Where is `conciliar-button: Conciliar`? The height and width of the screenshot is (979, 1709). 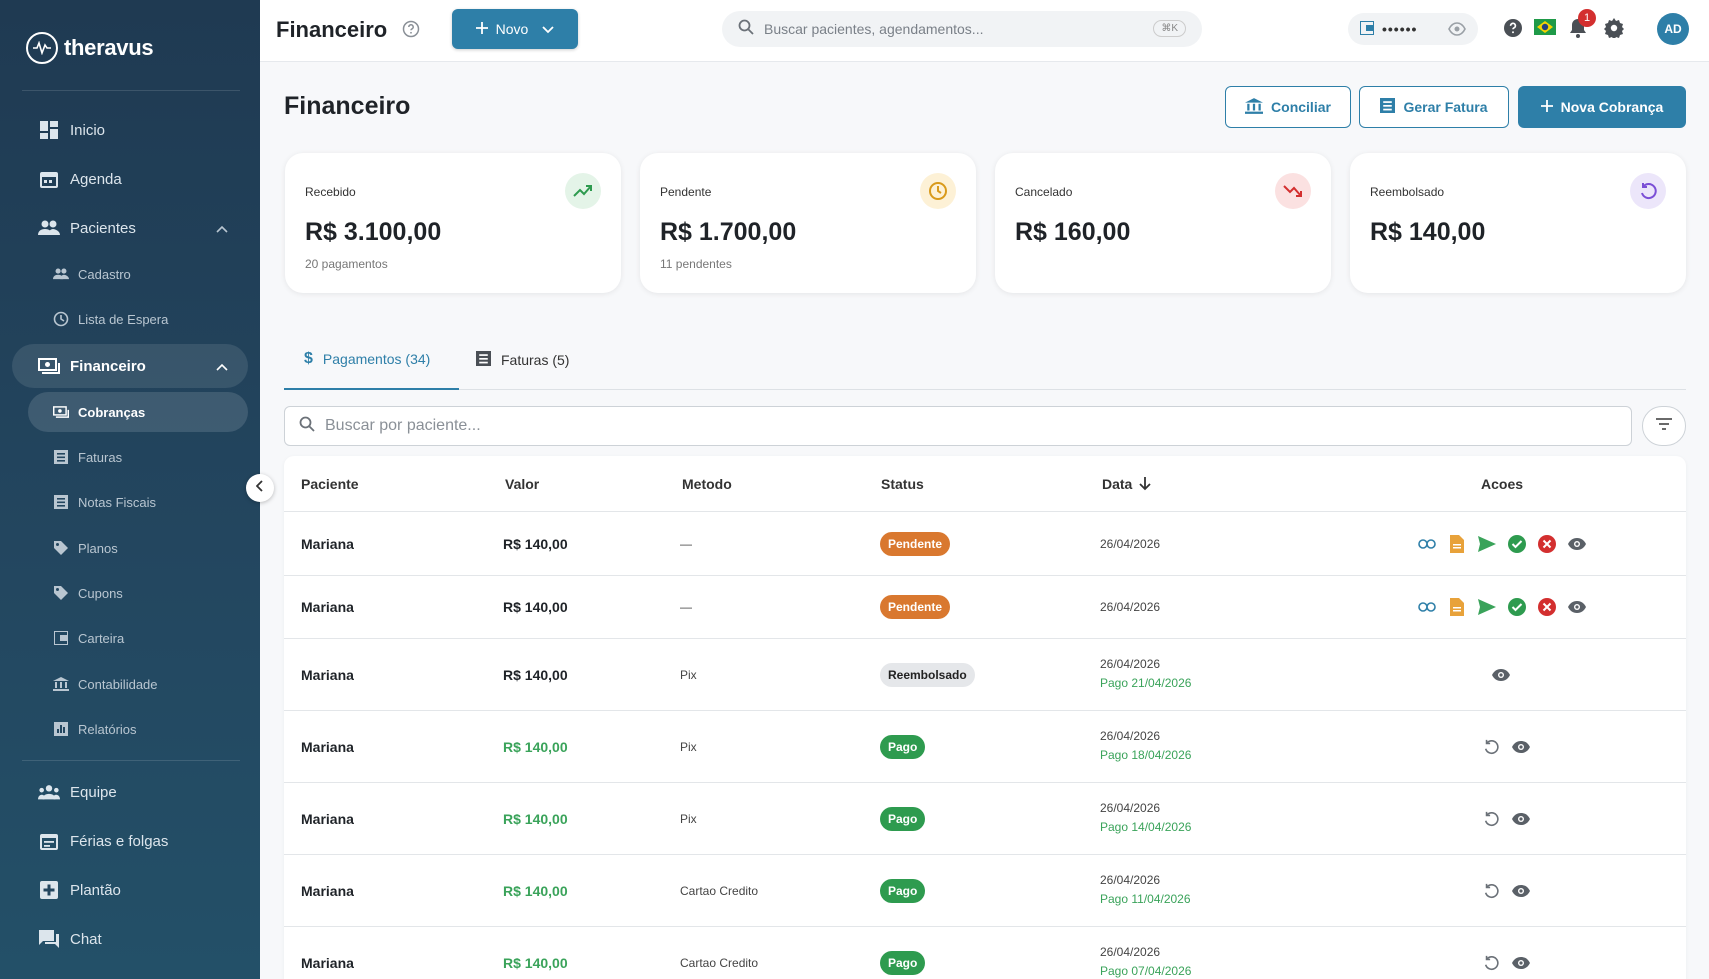 conciliar-button: Conciliar is located at coordinates (1288, 107).